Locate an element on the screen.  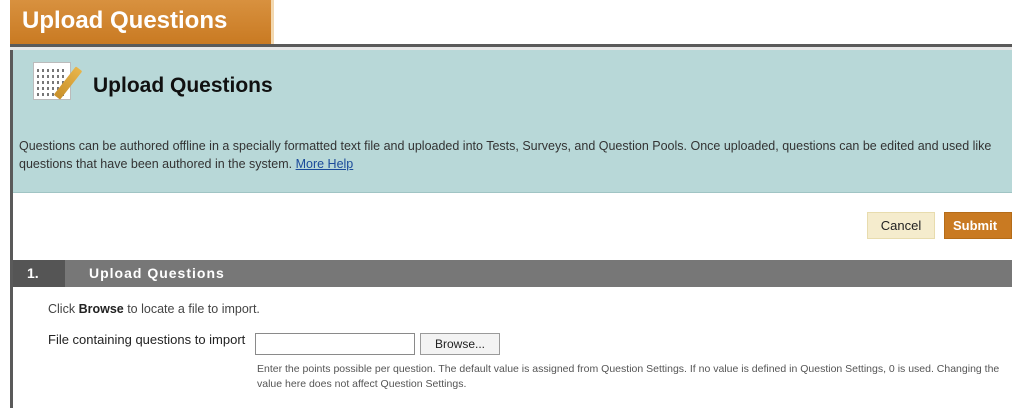
page-title: Upload Questions is located at coordinates (183, 85).